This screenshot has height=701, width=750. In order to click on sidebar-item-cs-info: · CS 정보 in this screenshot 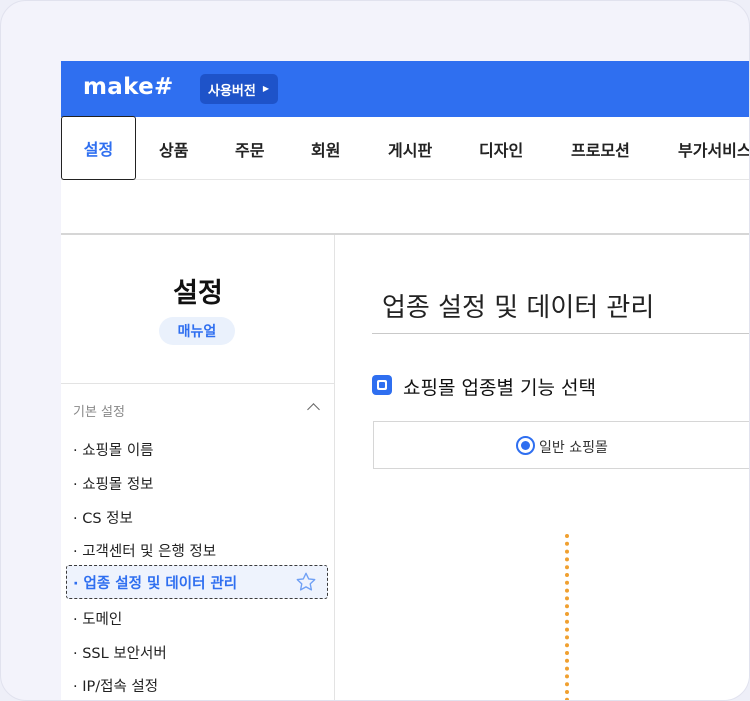, I will do `click(103, 517)`.